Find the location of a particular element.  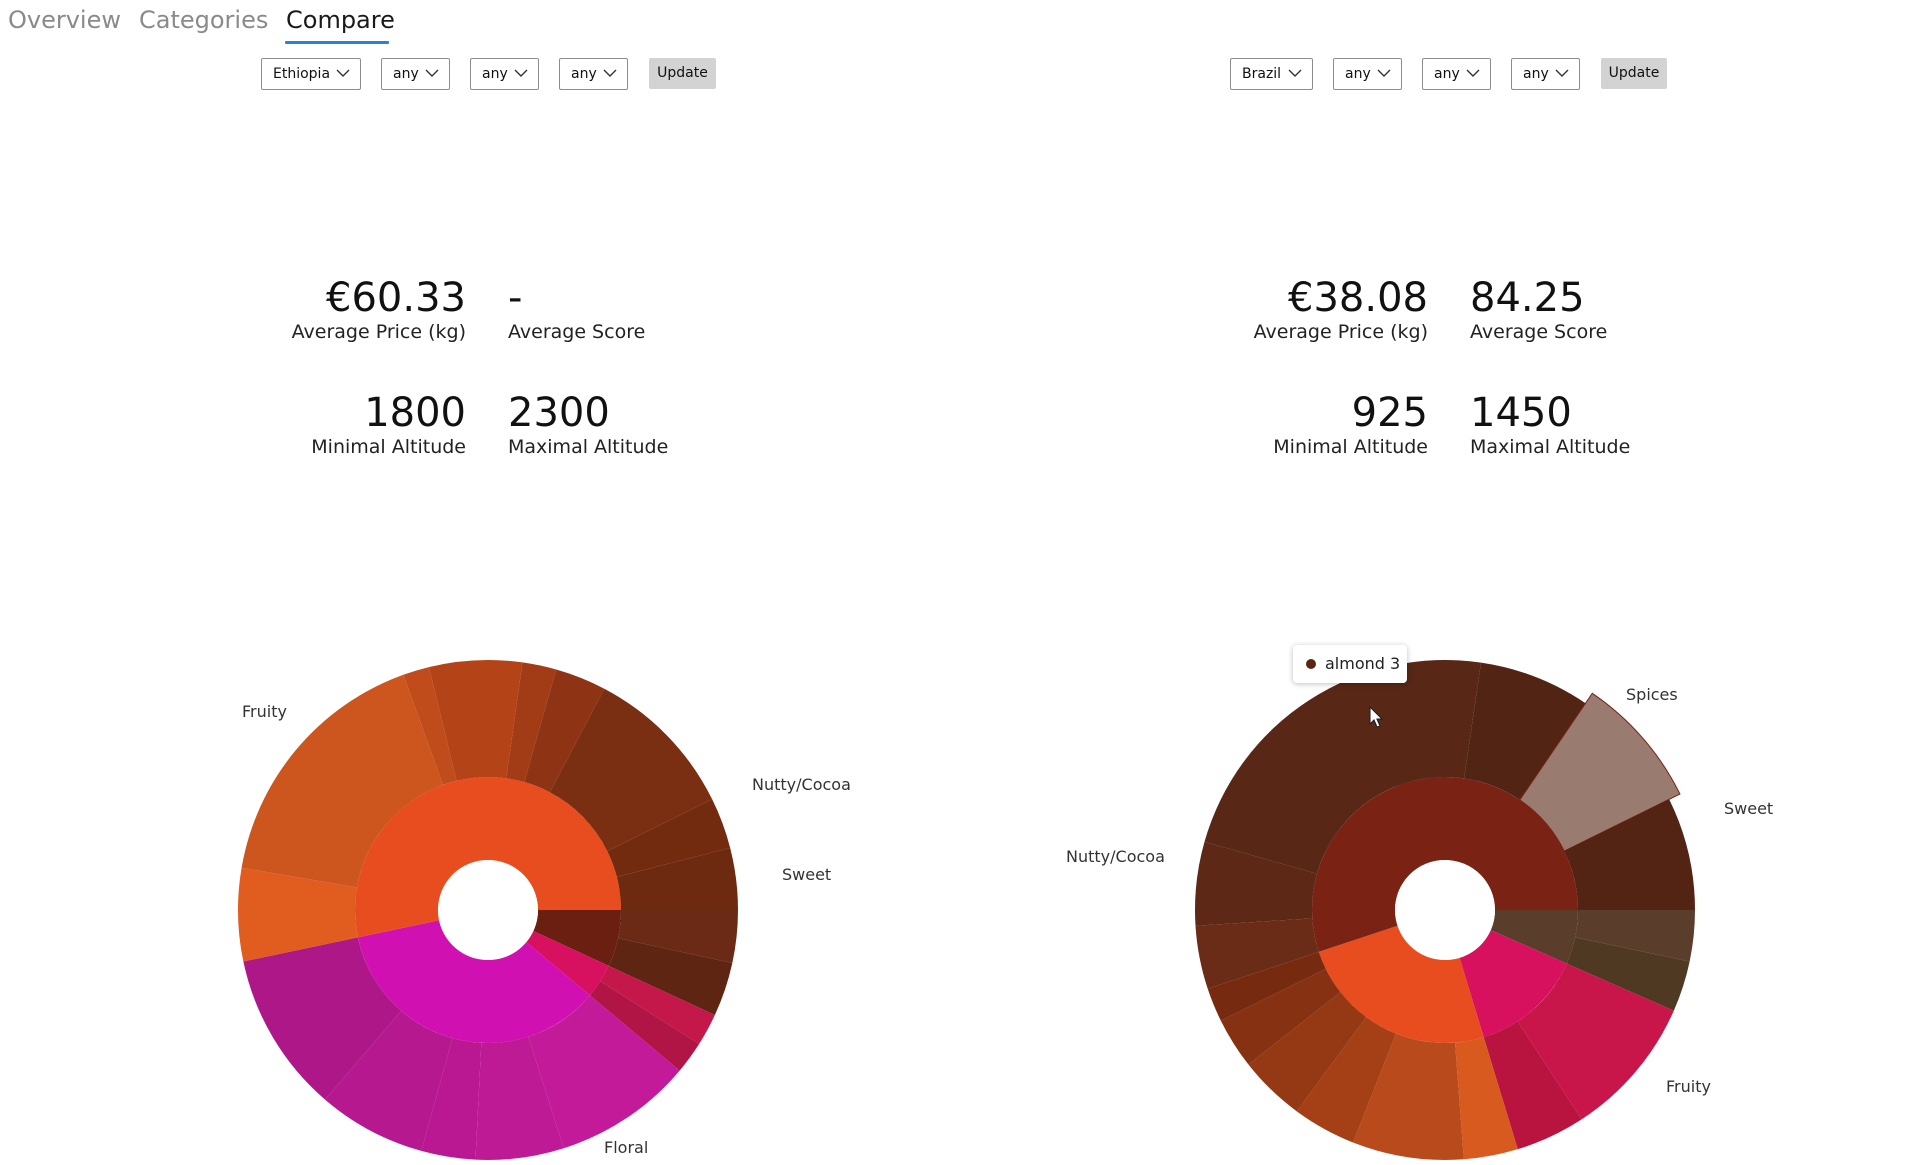

chart-tooltip: almond 3 is located at coordinates (1350, 664).